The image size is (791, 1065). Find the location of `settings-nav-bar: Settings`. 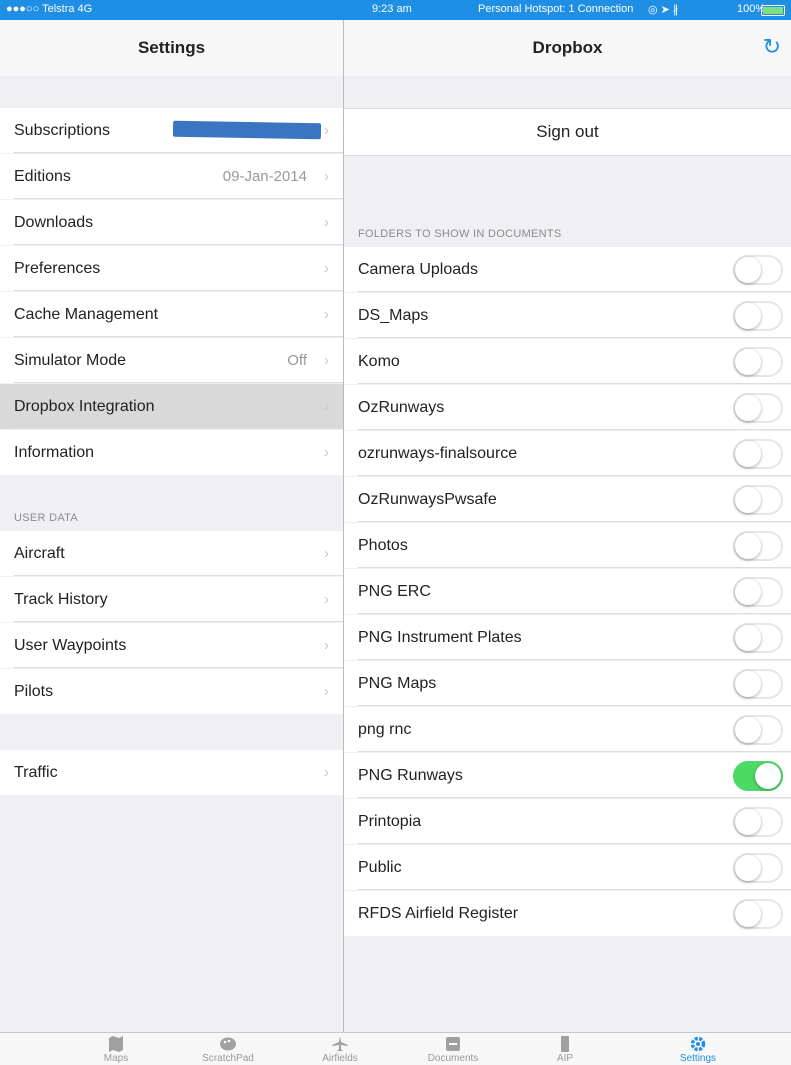

settings-nav-bar: Settings is located at coordinates (171, 48).